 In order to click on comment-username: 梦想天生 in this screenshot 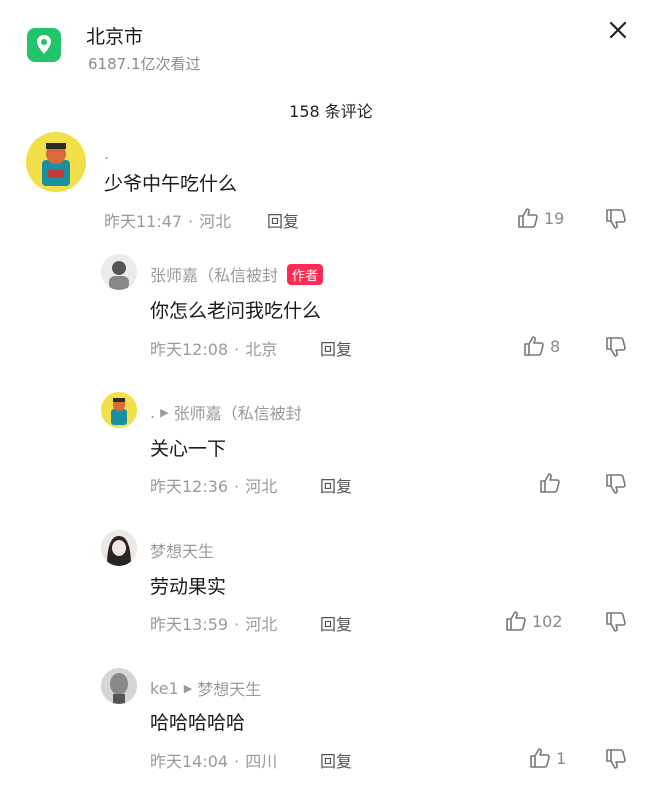, I will do `click(182, 550)`.